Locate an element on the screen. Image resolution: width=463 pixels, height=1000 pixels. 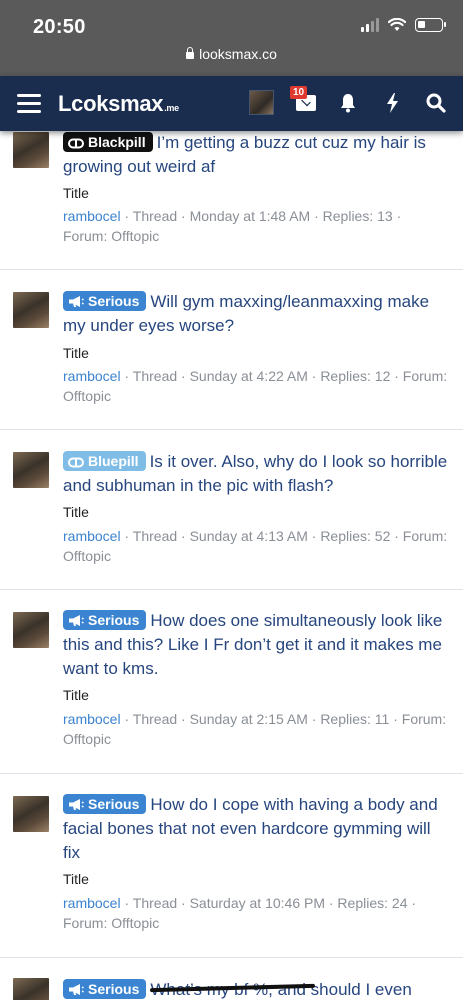
site-logo: Lcoksmax.me is located at coordinates (118, 104).